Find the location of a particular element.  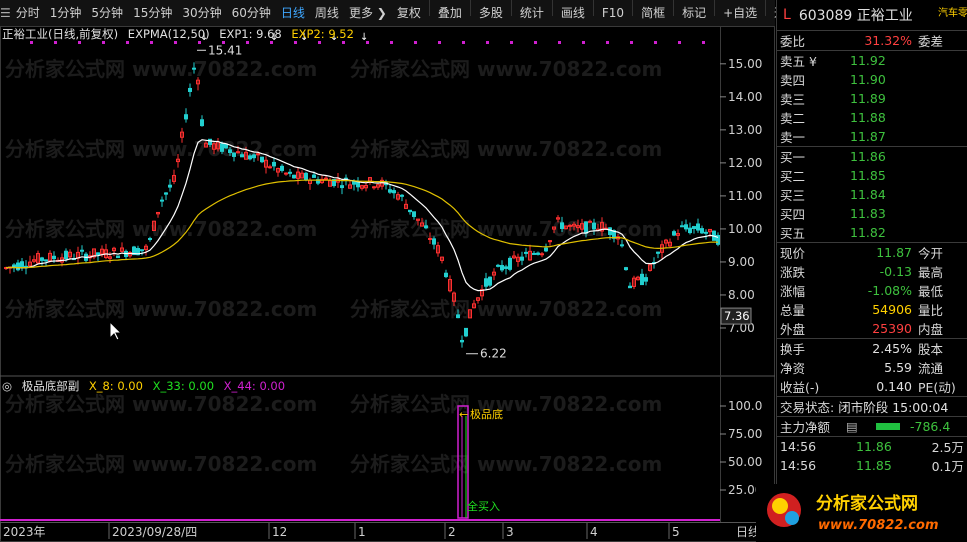

price-label: 9.00 is located at coordinates (741, 262).